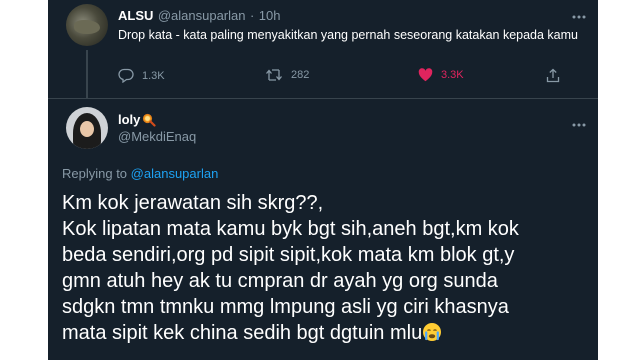  I want to click on reply-author: loly, so click(137, 119).